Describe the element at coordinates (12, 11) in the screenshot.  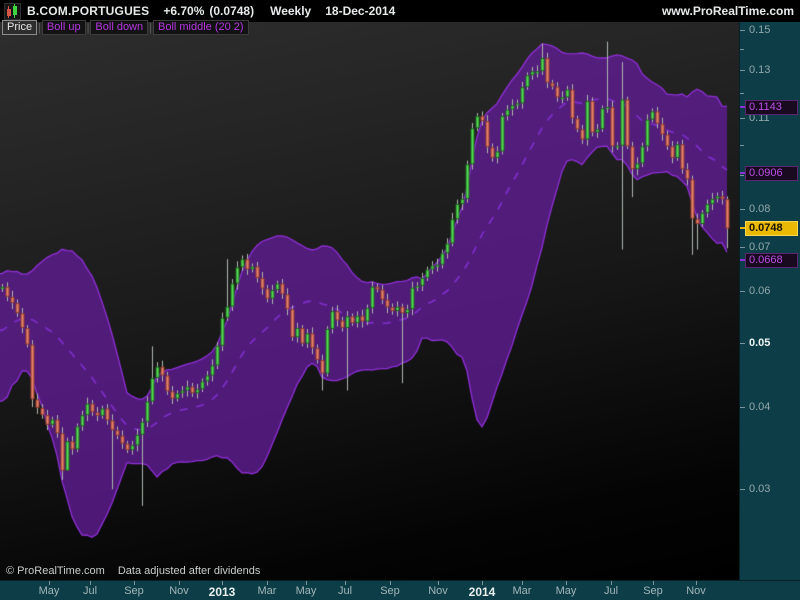
I see `candlestick-logo-icon` at that location.